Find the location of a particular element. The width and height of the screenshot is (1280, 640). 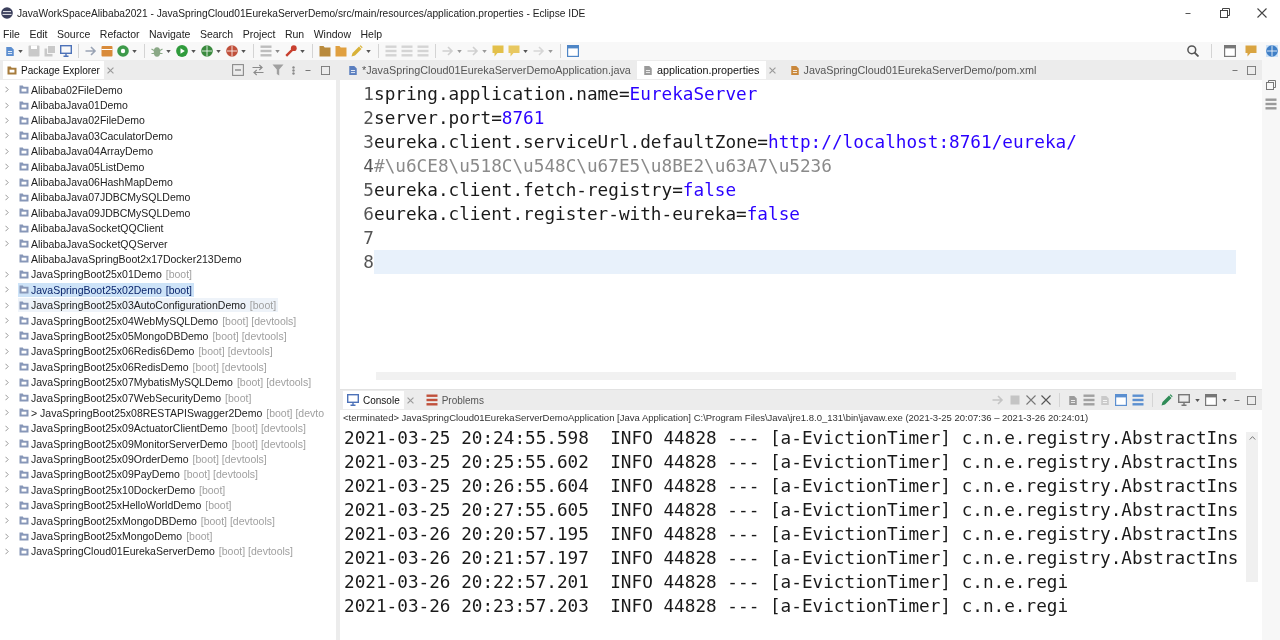

run-icon is located at coordinates (182, 51).